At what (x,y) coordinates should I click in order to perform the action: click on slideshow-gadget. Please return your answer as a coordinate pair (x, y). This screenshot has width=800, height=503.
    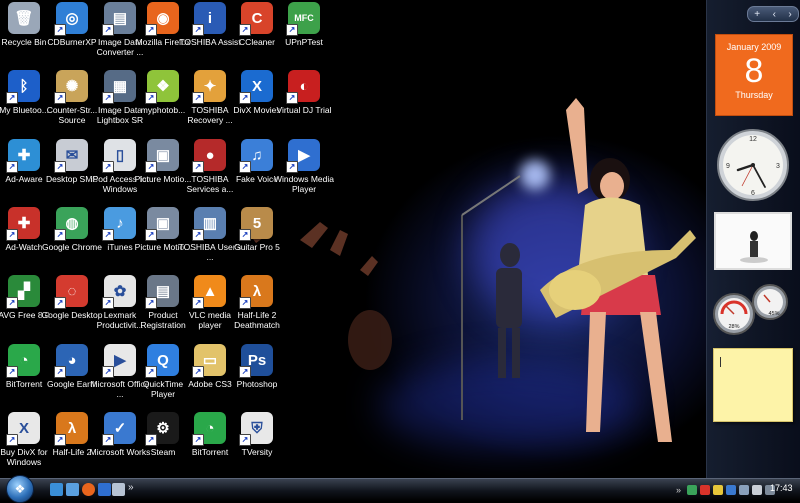
    Looking at the image, I should click on (753, 241).